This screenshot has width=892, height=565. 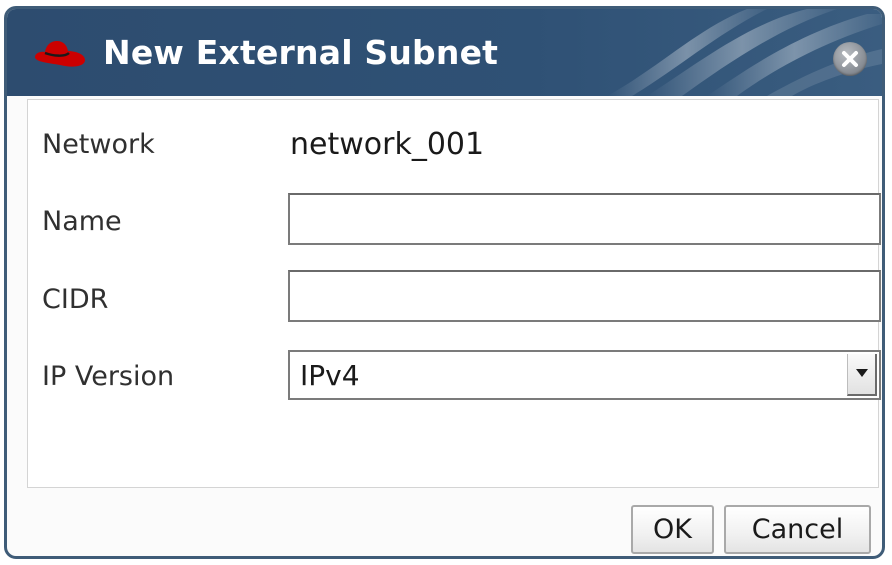 What do you see at coordinates (672, 529) in the screenshot?
I see `ok-button: OK` at bounding box center [672, 529].